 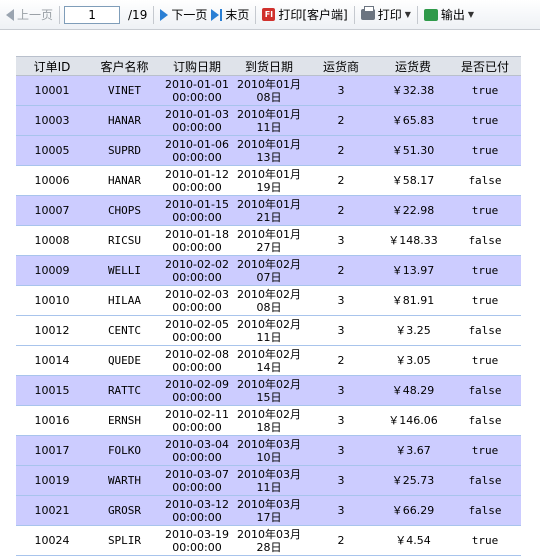 I want to click on customer-text: WARTH, so click(x=124, y=480).